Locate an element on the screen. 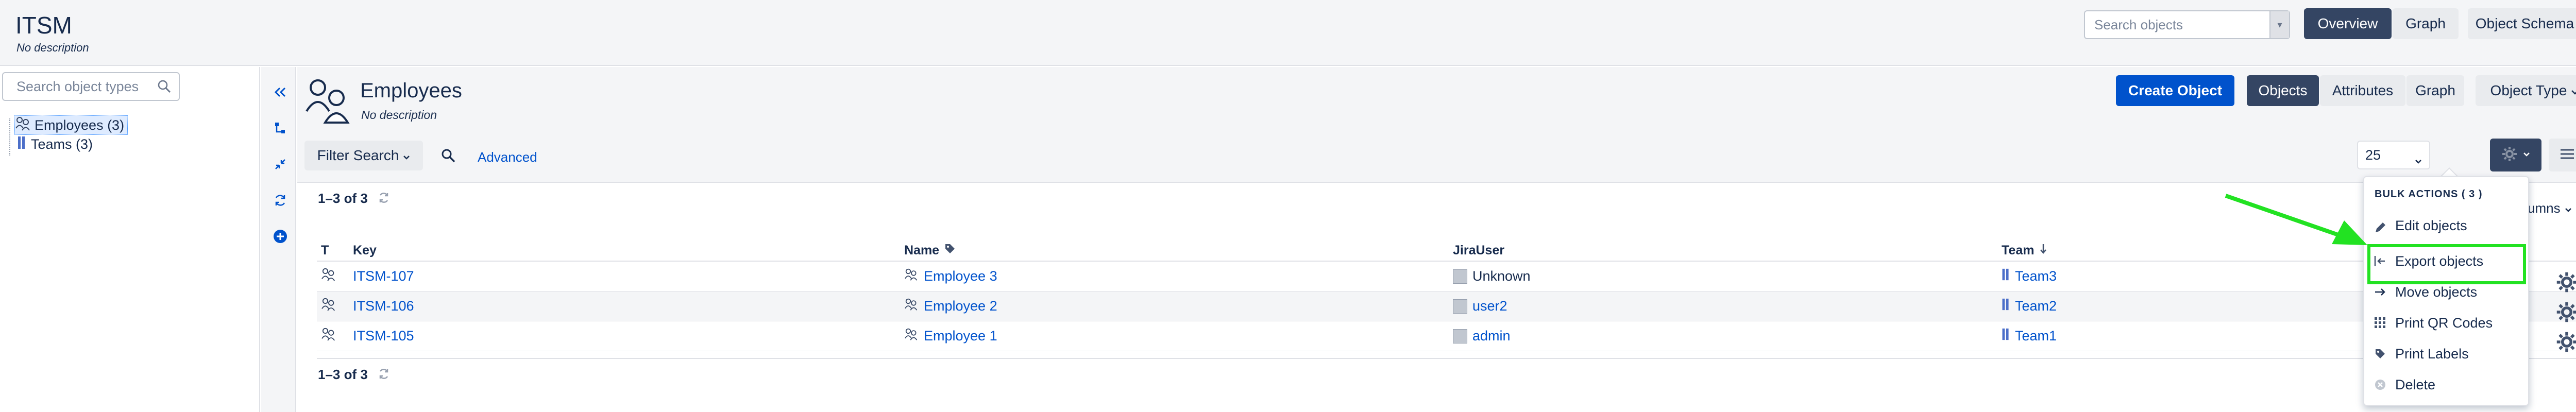 This screenshot has width=2576, height=412. jira-user-cell: admin is located at coordinates (1482, 336).